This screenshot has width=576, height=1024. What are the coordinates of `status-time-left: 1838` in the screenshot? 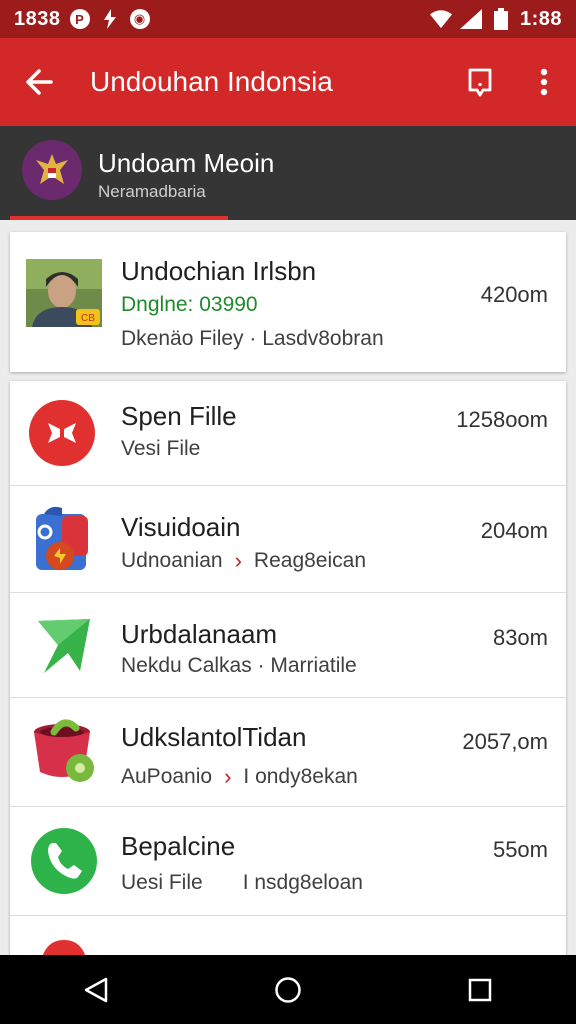 It's located at (37, 18).